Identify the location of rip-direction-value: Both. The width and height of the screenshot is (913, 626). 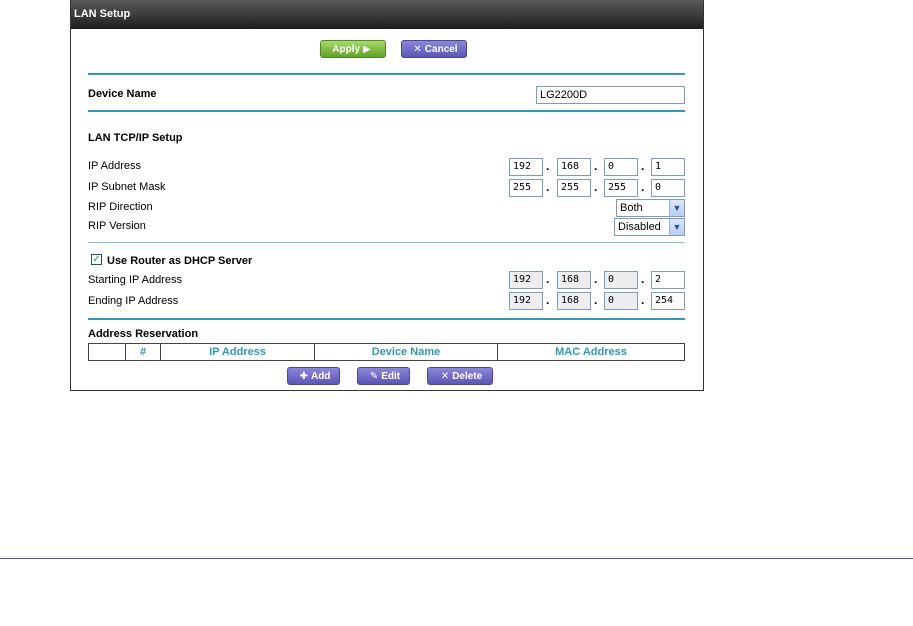
(631, 208).